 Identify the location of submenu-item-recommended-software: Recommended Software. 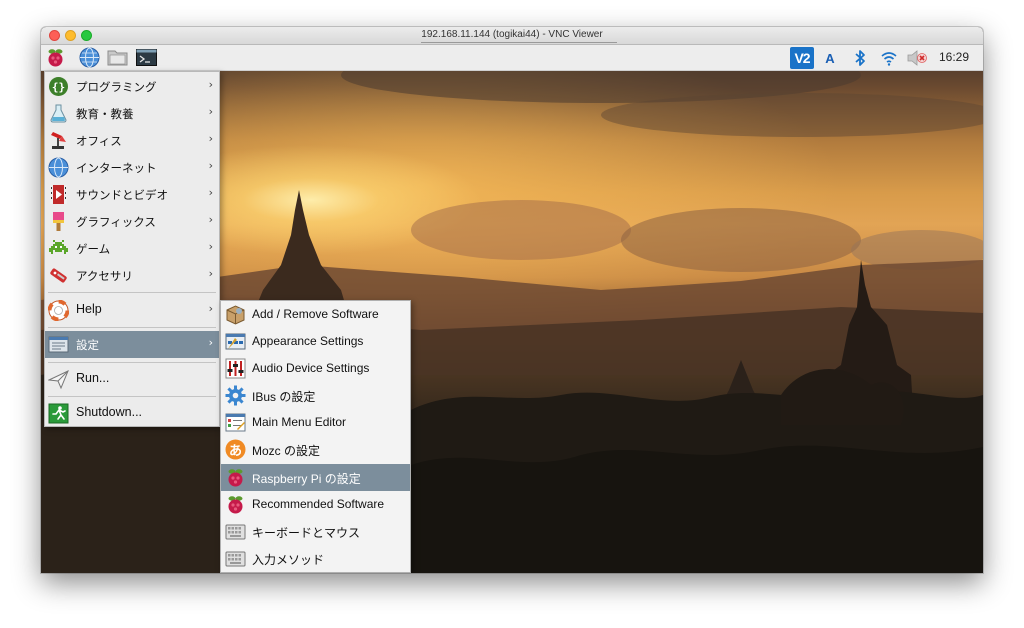
(315, 504).